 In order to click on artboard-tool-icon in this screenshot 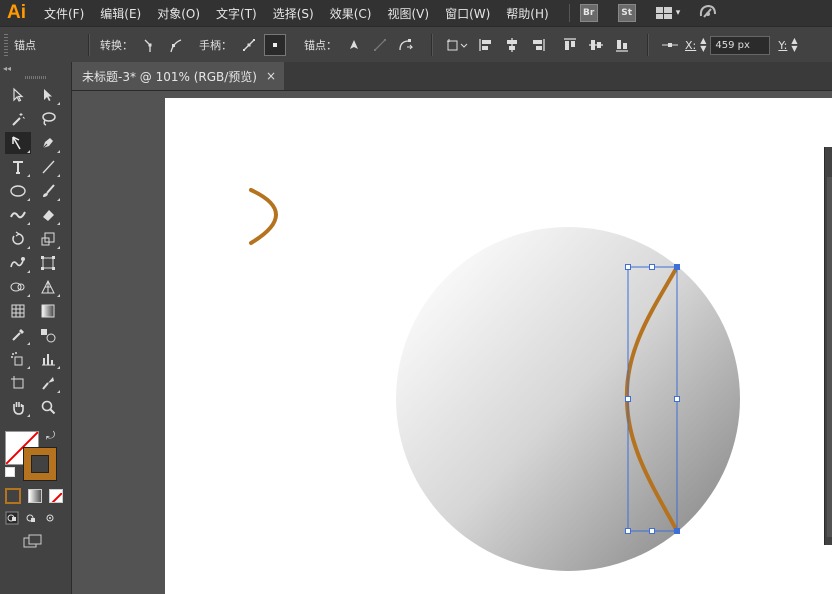, I will do `click(18, 383)`.